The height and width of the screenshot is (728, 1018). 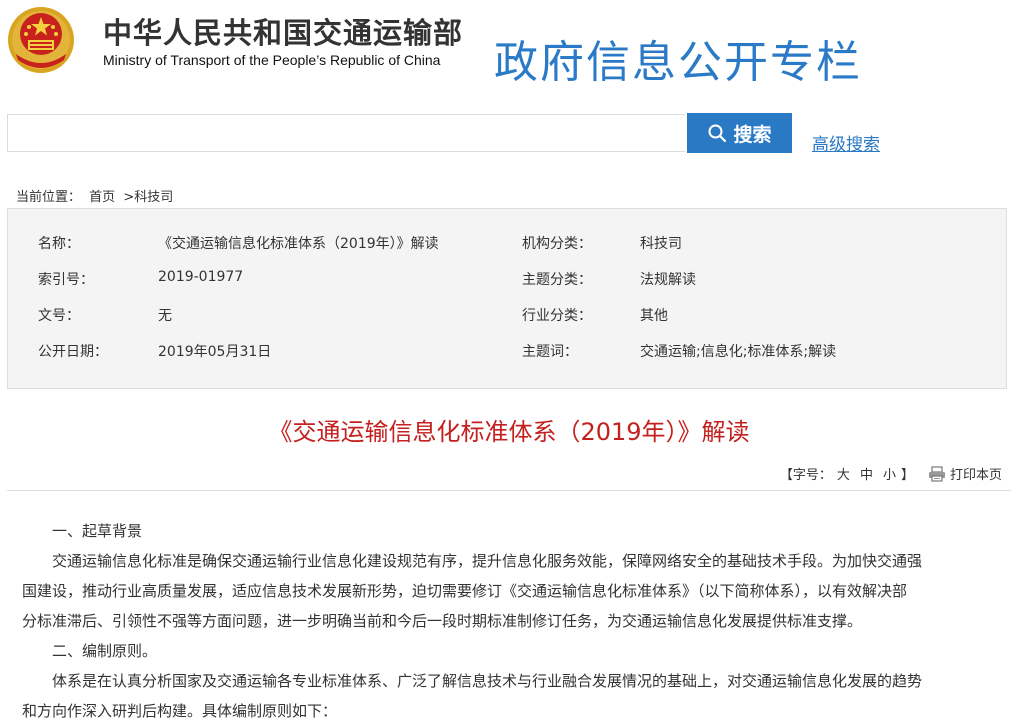 I want to click on keywords-value: 交通运输;信息化;标准体系;解读, so click(x=738, y=352).